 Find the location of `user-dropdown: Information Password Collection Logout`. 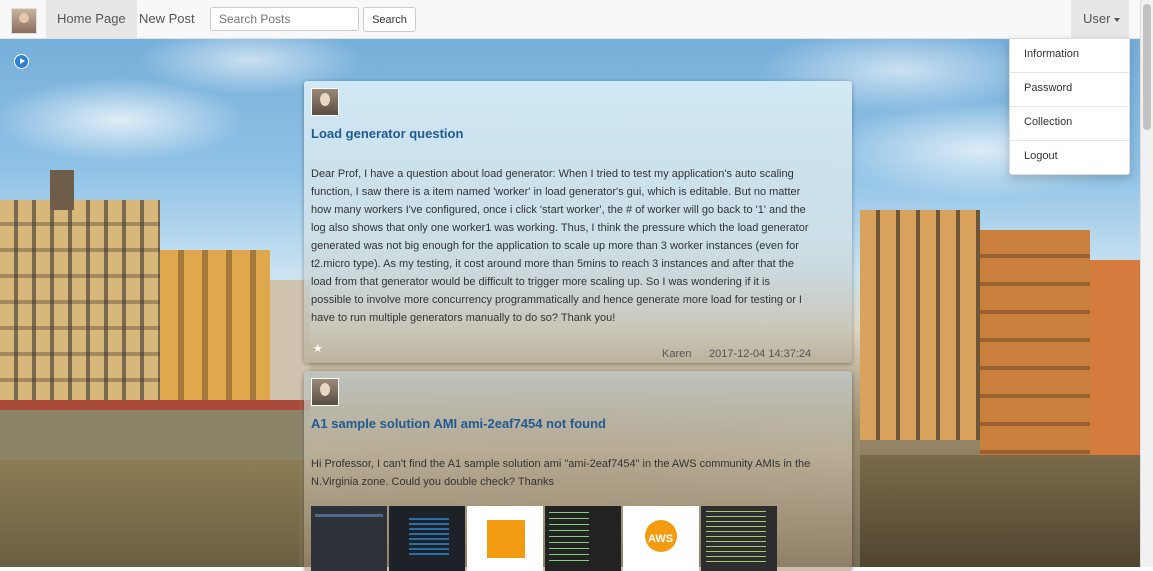

user-dropdown: Information Password Collection Logout is located at coordinates (1069, 106).